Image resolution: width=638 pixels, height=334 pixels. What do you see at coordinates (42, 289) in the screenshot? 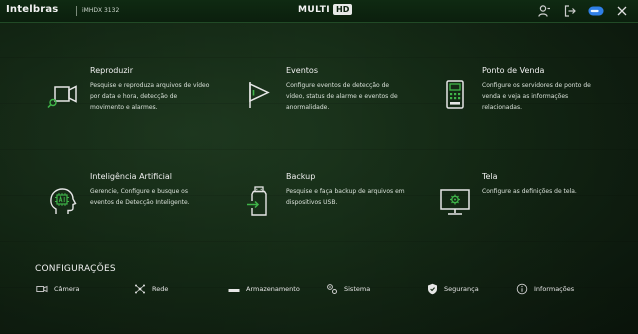
I see `camera-icon` at bounding box center [42, 289].